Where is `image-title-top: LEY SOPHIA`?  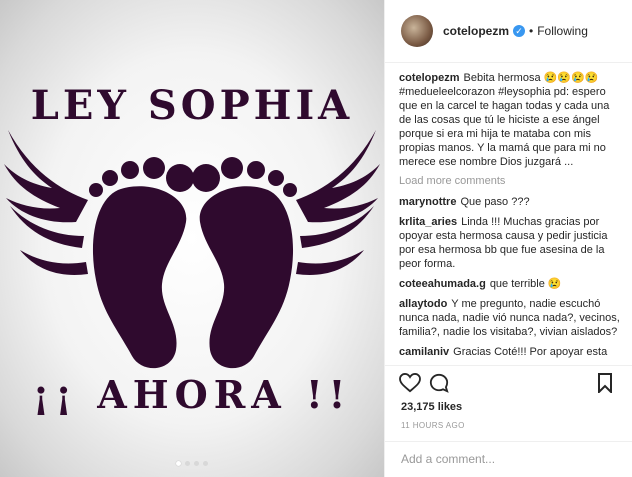
image-title-top: LEY SOPHIA is located at coordinates (192, 105).